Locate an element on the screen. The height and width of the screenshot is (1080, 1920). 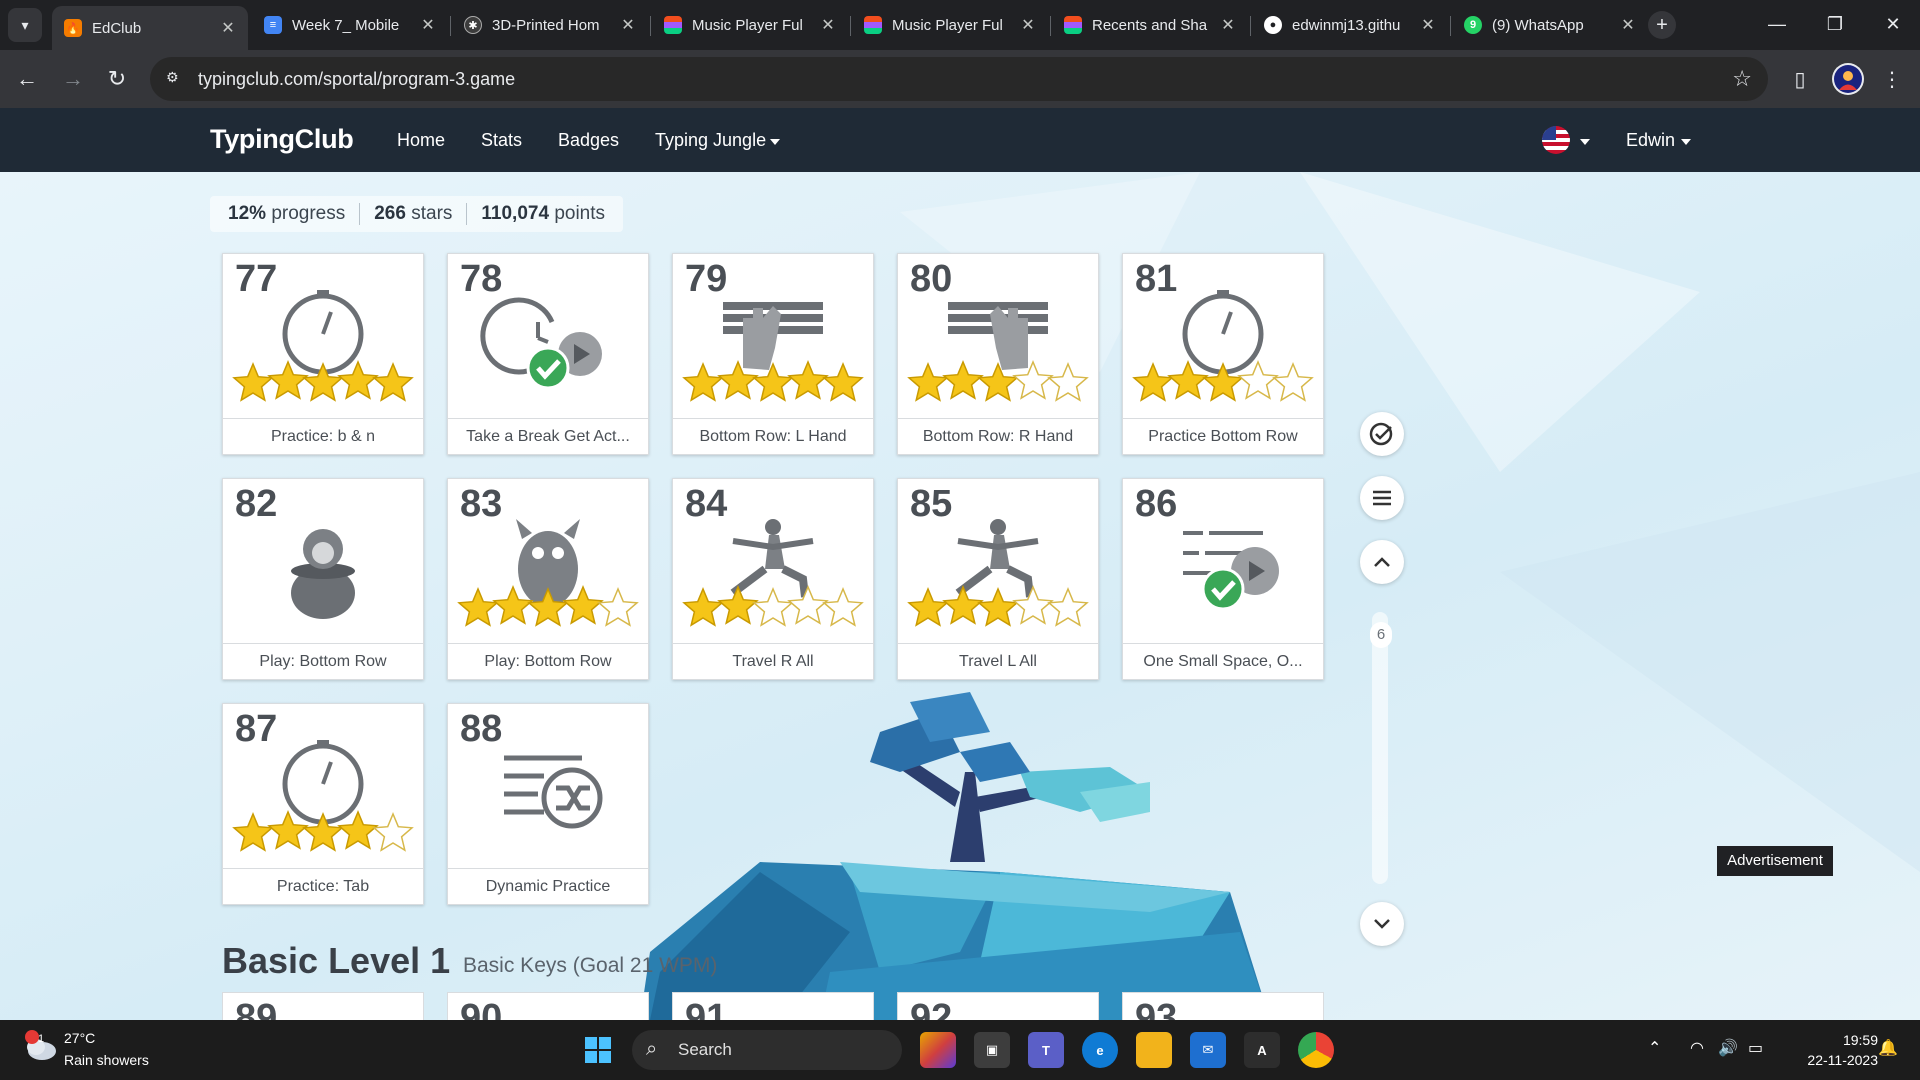
lesson-card-83: 83 Play: Bottom Row is located at coordinates (548, 579).